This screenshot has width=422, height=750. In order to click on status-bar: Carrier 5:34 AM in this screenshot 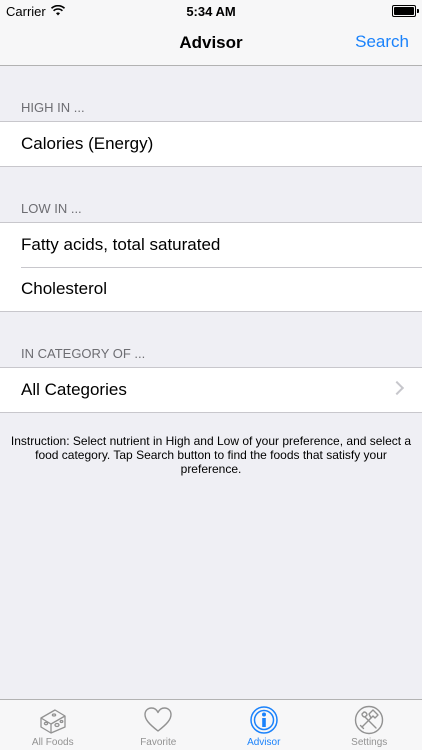, I will do `click(211, 11)`.